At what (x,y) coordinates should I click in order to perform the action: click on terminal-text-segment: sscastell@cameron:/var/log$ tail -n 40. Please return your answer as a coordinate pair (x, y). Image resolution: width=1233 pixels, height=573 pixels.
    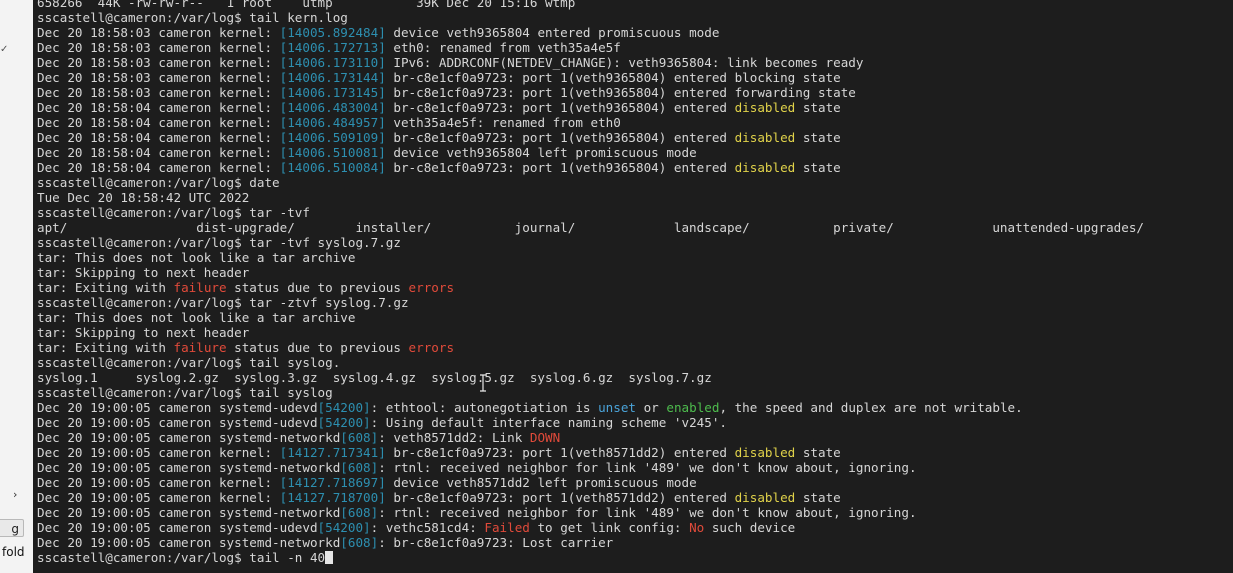
    Looking at the image, I should click on (181, 557).